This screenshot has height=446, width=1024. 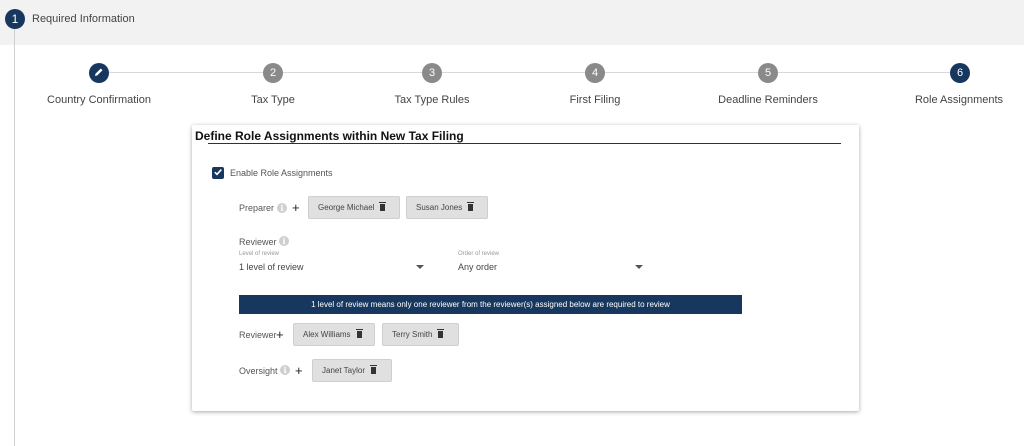 What do you see at coordinates (343, 370) in the screenshot?
I see `chip-label: Janet Taylor` at bounding box center [343, 370].